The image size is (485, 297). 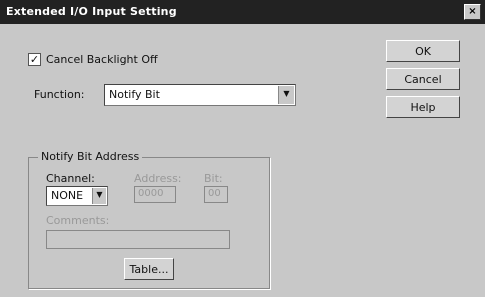 What do you see at coordinates (216, 194) in the screenshot?
I see `bit-field: 00` at bounding box center [216, 194].